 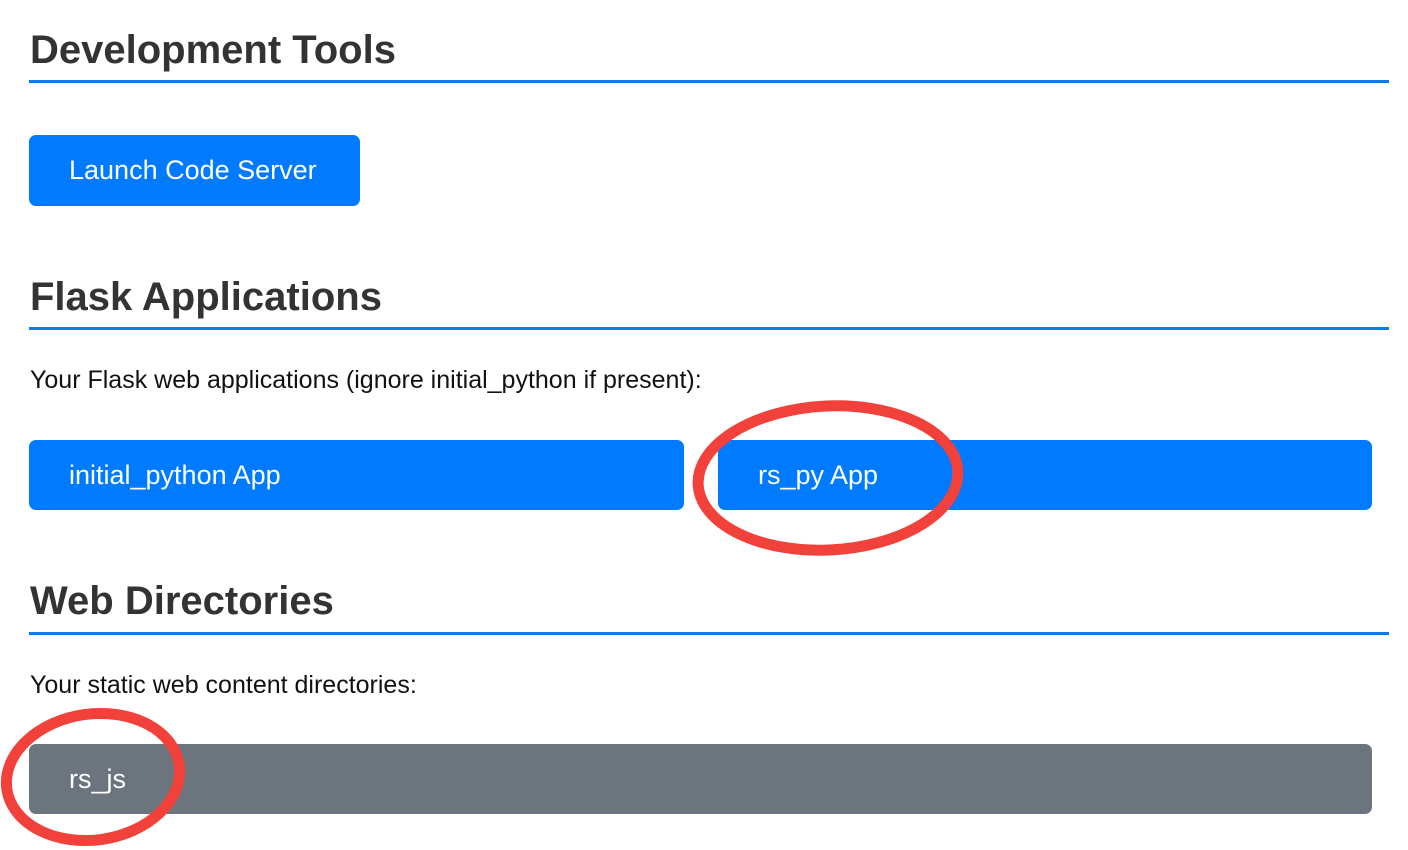 I want to click on web-directories-description: Your static web content directories:, so click(x=223, y=685).